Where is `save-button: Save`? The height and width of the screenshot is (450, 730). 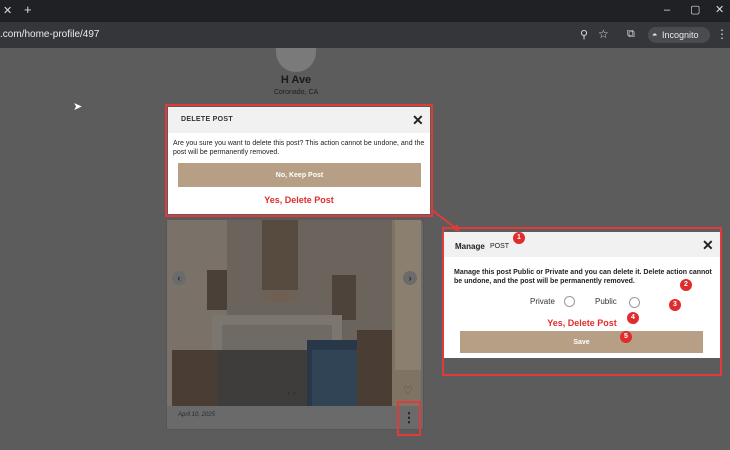 save-button: Save is located at coordinates (581, 342).